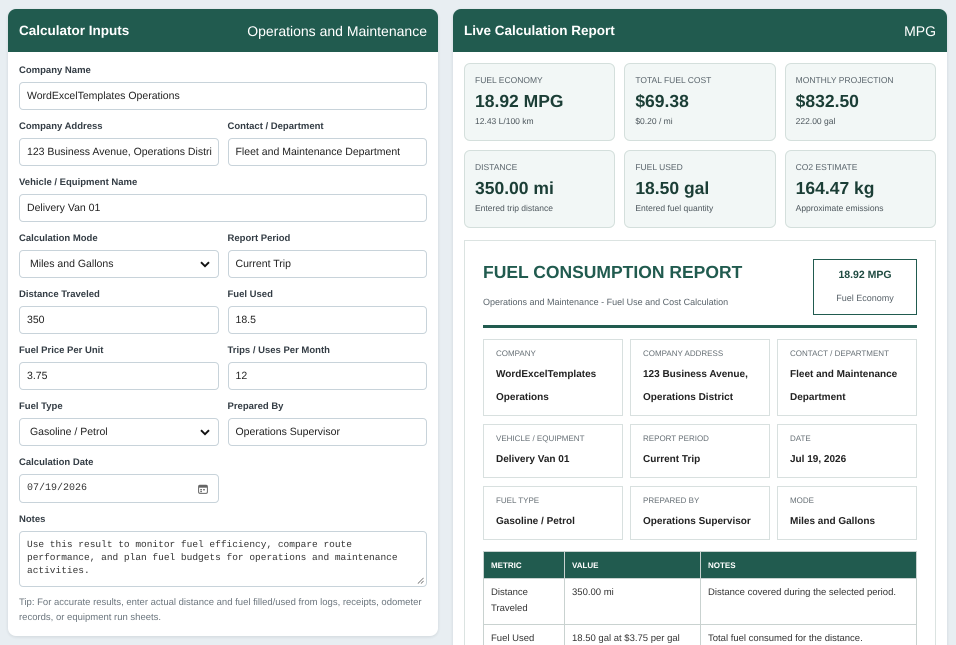  Describe the element at coordinates (276, 127) in the screenshot. I see `field-label: Contact / Department` at that location.